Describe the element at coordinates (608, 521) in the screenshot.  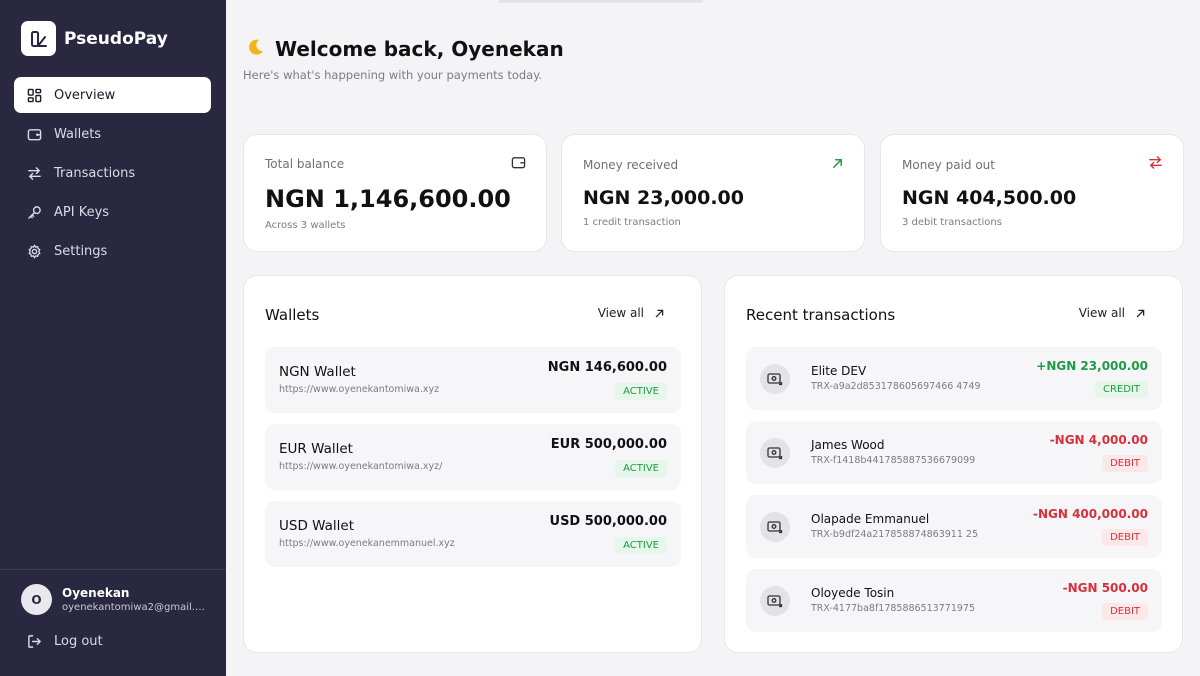
I see `wallet-amount: USD 500,000.00` at that location.